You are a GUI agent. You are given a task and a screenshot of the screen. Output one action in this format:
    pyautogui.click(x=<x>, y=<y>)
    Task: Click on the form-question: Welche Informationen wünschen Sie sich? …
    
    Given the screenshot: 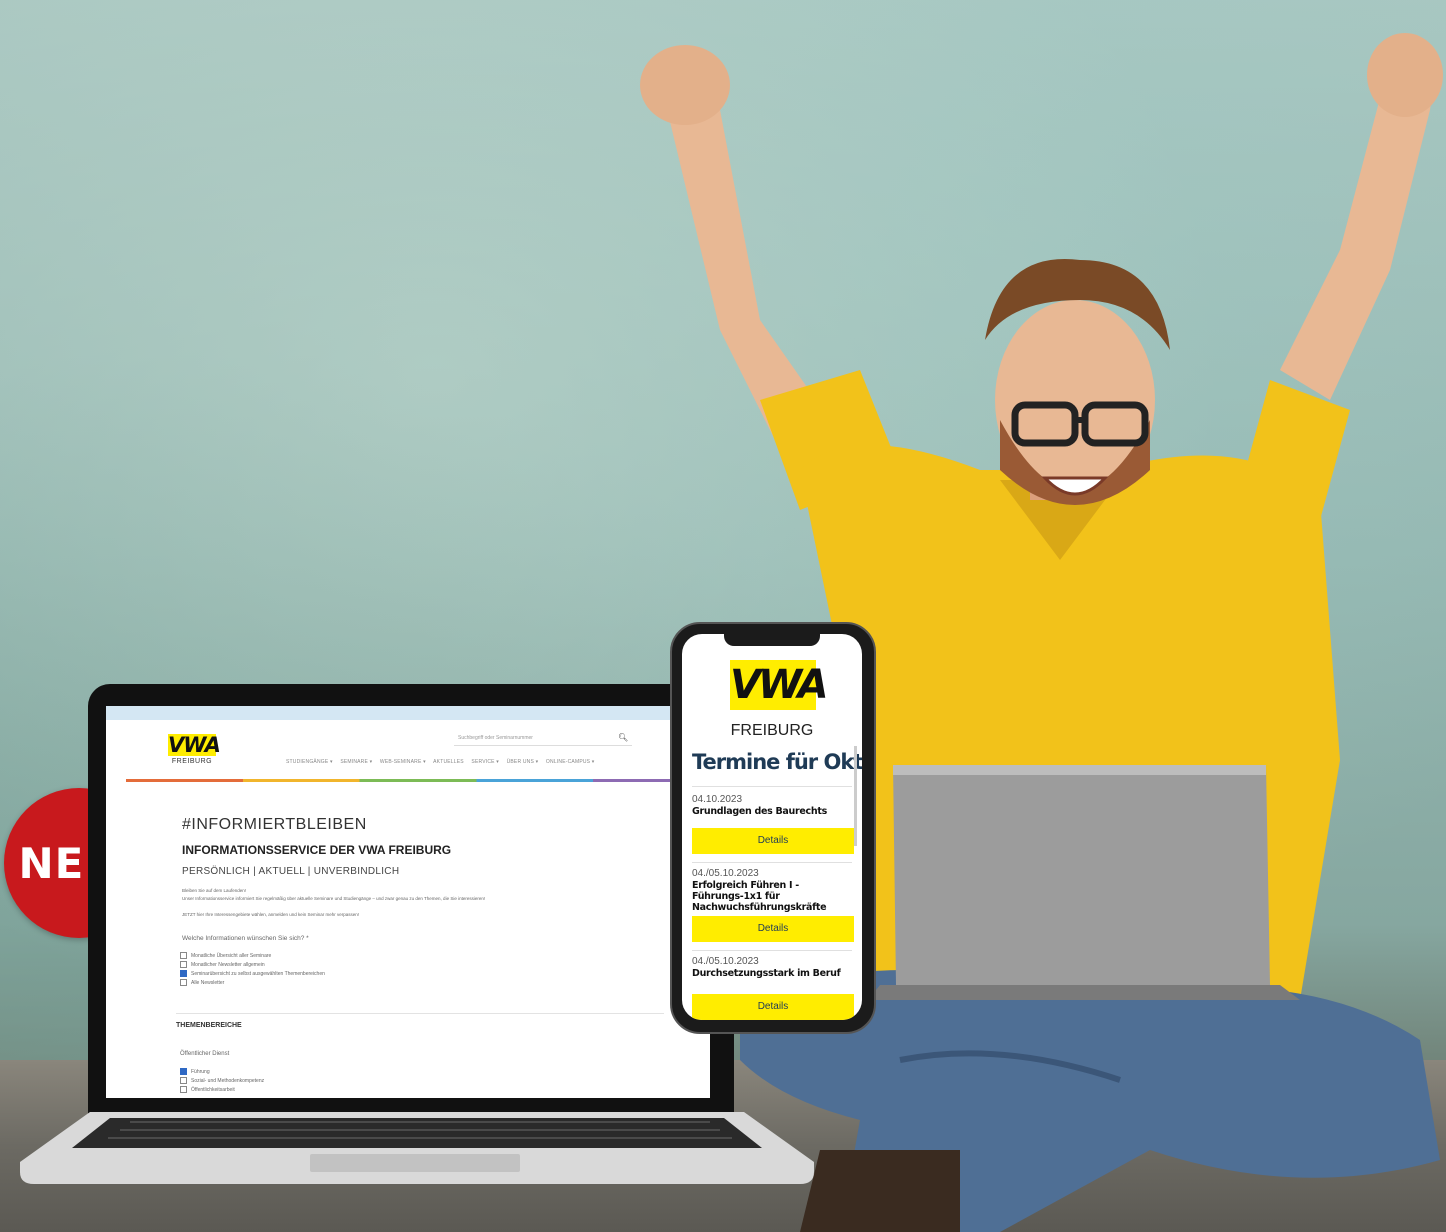 What is the action you would take?
    pyautogui.click(x=245, y=938)
    